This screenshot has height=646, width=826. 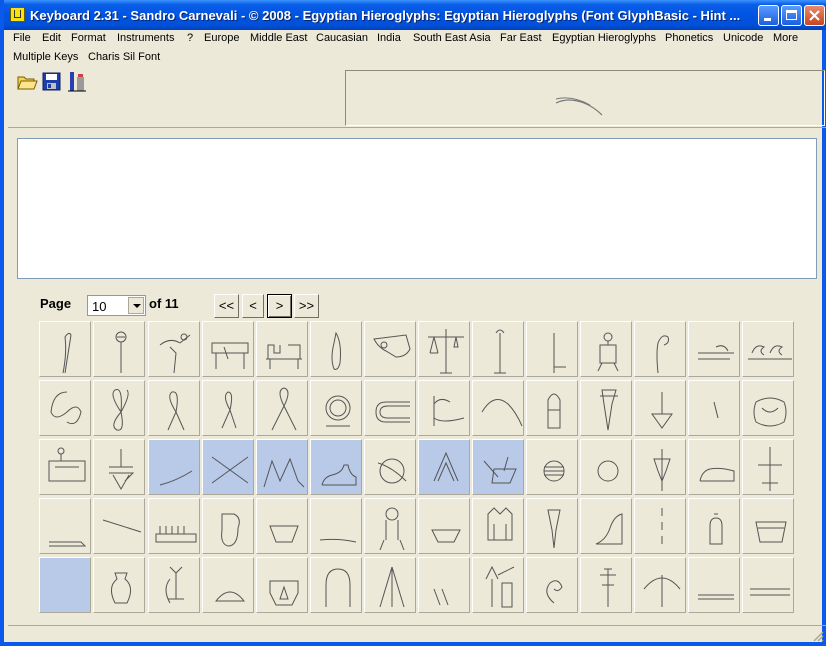 I want to click on last-page-button: >>, so click(x=306, y=306).